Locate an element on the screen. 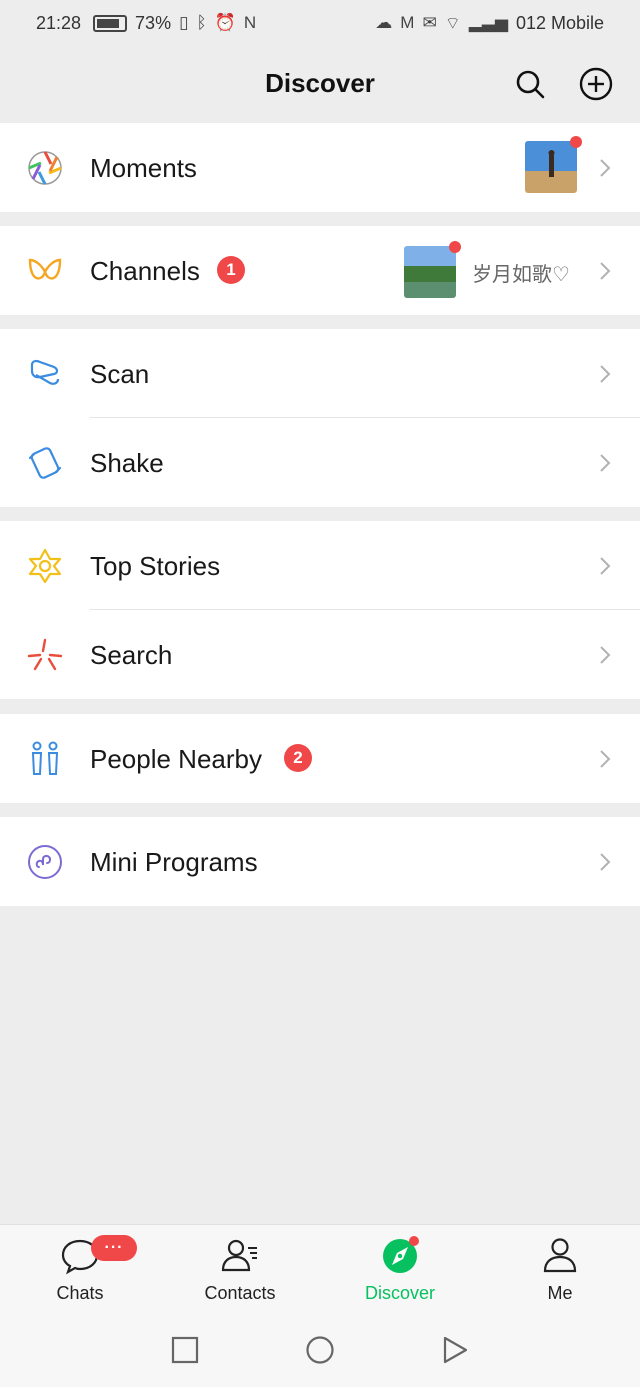  cell-people-nearby: People Nearby 2 is located at coordinates (320, 758).